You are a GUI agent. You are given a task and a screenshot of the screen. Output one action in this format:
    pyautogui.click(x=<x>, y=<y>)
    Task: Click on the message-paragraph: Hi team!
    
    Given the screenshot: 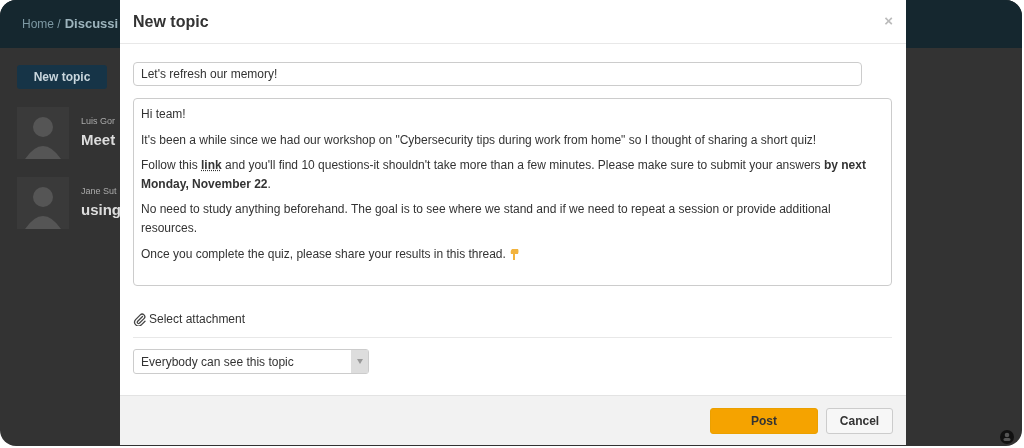 What is the action you would take?
    pyautogui.click(x=164, y=114)
    